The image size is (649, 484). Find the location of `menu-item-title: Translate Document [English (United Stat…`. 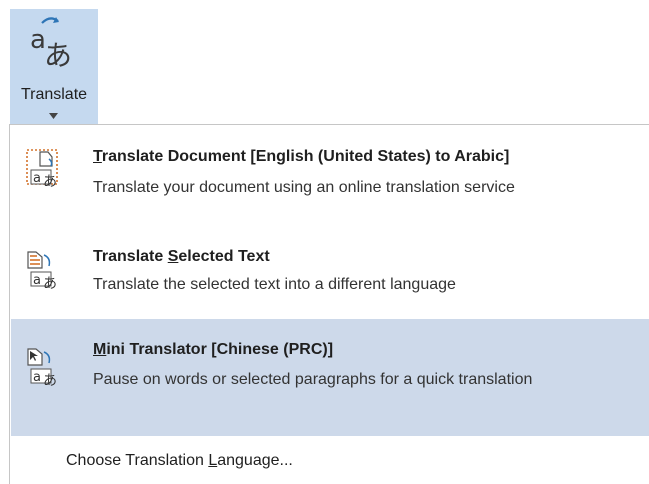

menu-item-title: Translate Document [English (United Stat… is located at coordinates (301, 156).